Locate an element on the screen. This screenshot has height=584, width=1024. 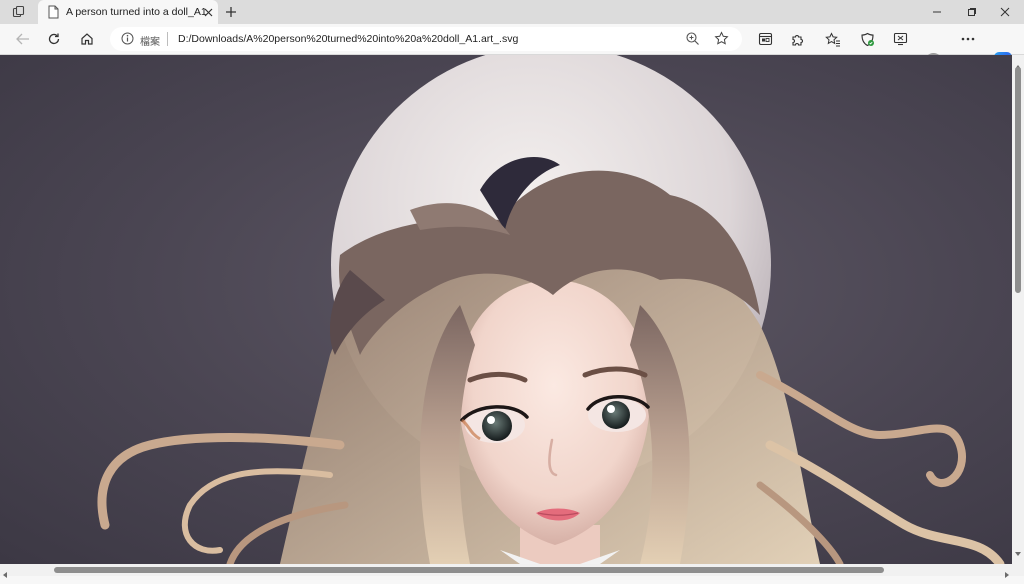
vertical-scroll-thumb is located at coordinates (1018, 180).